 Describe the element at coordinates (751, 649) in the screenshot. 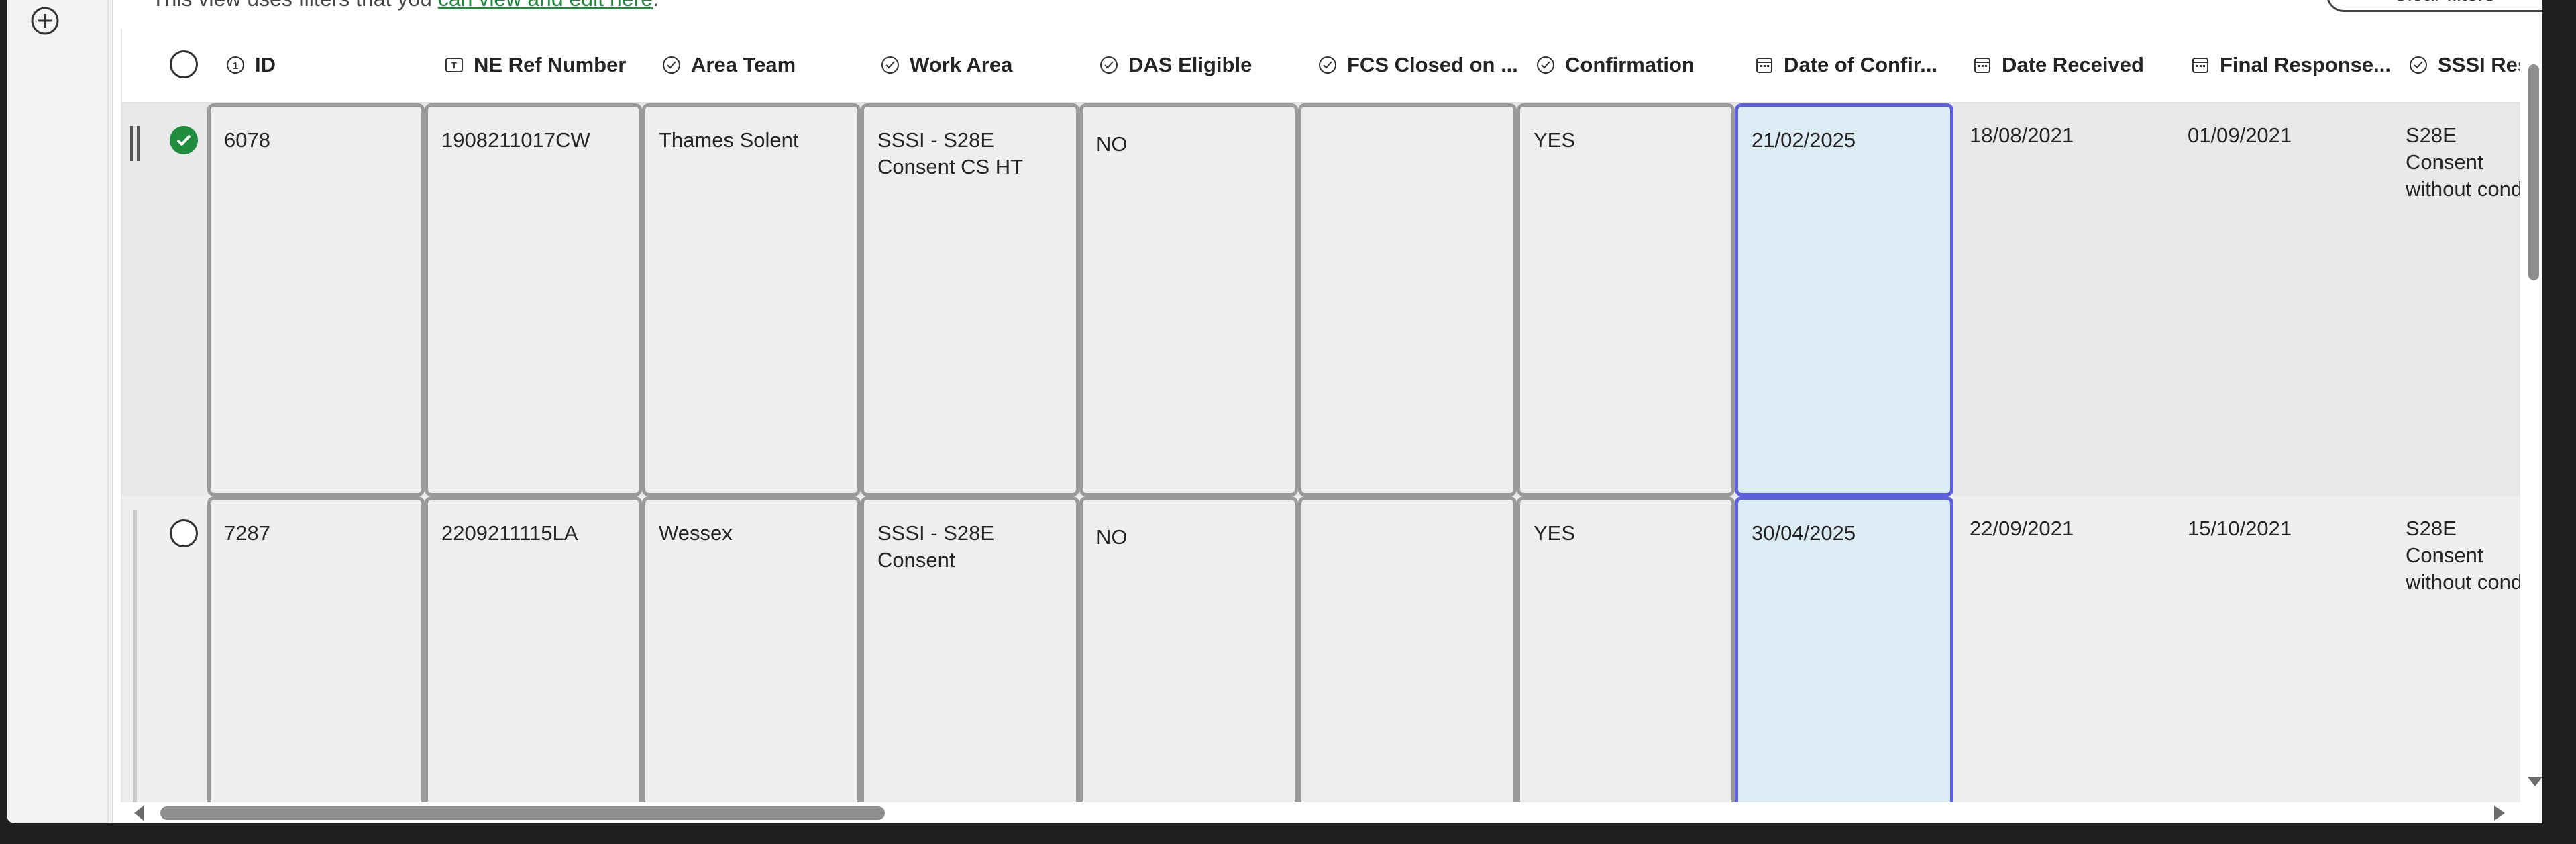

I see `cell-area-team: Wessex` at that location.